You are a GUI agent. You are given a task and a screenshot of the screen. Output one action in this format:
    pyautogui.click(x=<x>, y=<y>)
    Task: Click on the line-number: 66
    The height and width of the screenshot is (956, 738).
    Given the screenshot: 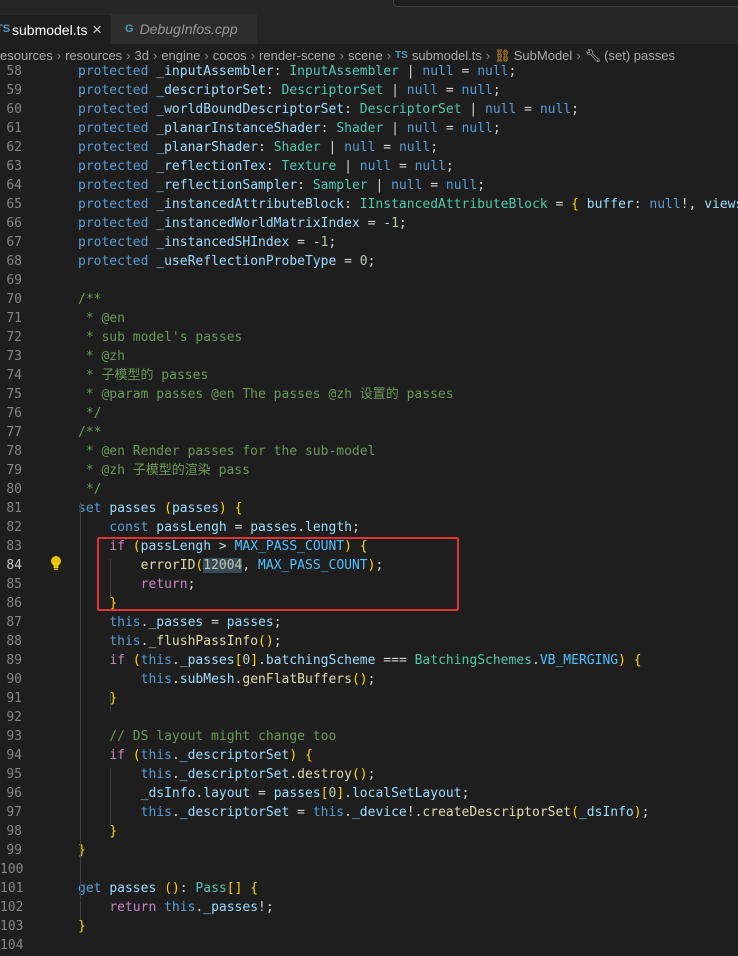 What is the action you would take?
    pyautogui.click(x=14, y=223)
    